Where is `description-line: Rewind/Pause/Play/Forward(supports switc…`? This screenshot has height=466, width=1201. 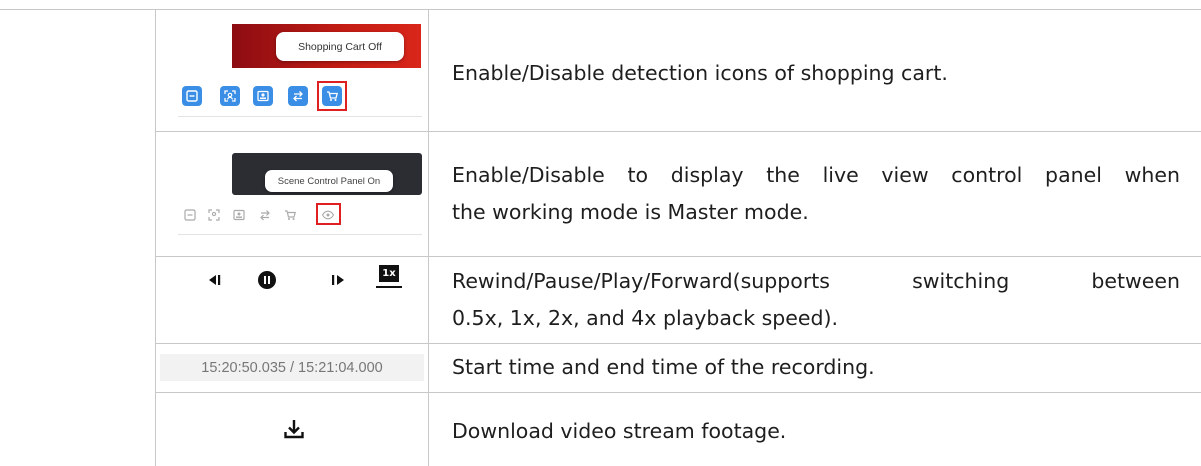
description-line: Rewind/Pause/Play/Forward(supports switc… is located at coordinates (816, 281).